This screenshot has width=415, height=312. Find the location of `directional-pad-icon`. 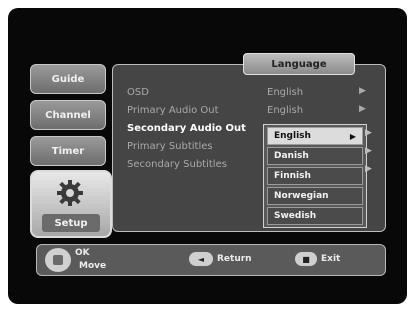

directional-pad-icon is located at coordinates (58, 260).